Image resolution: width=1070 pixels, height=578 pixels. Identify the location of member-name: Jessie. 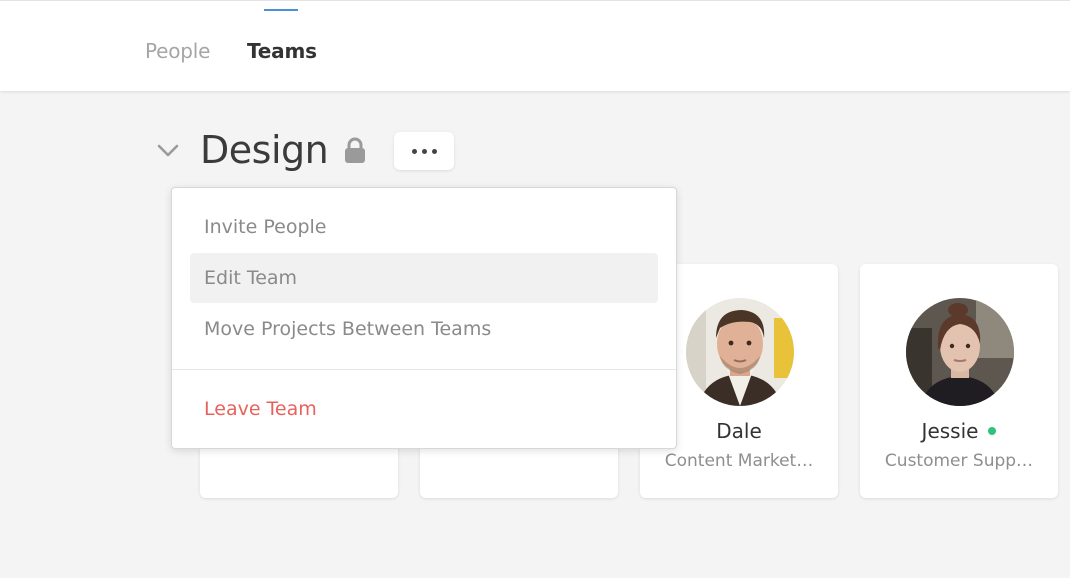
(959, 431).